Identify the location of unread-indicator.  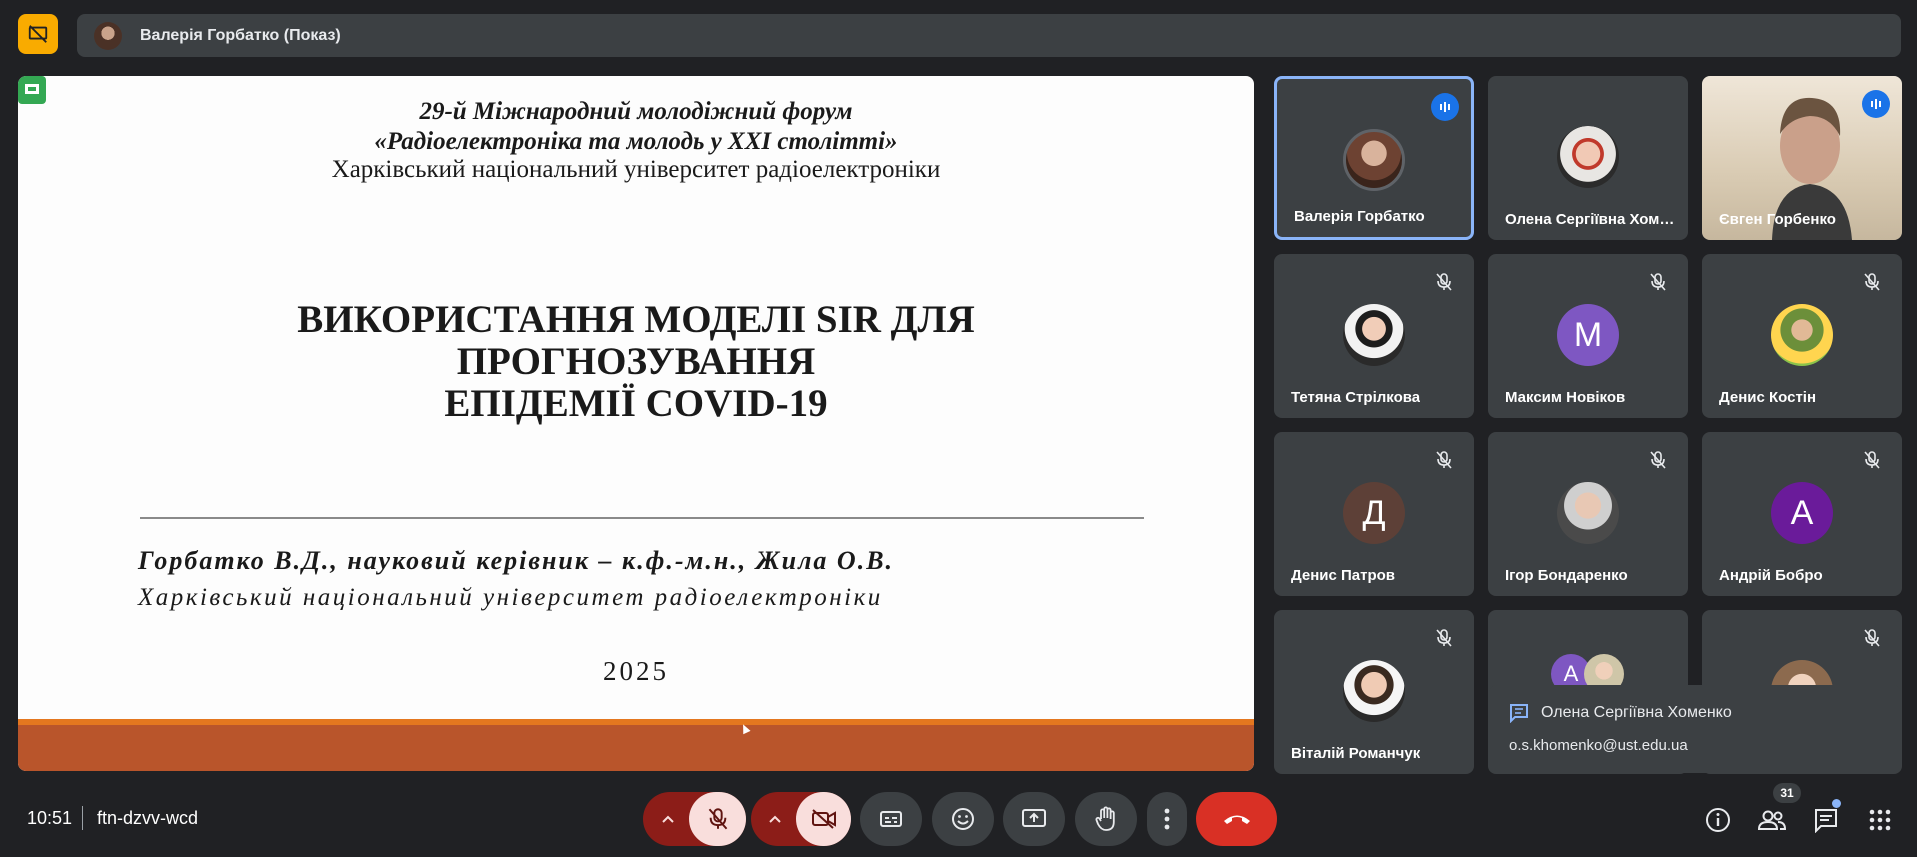
(1836, 803).